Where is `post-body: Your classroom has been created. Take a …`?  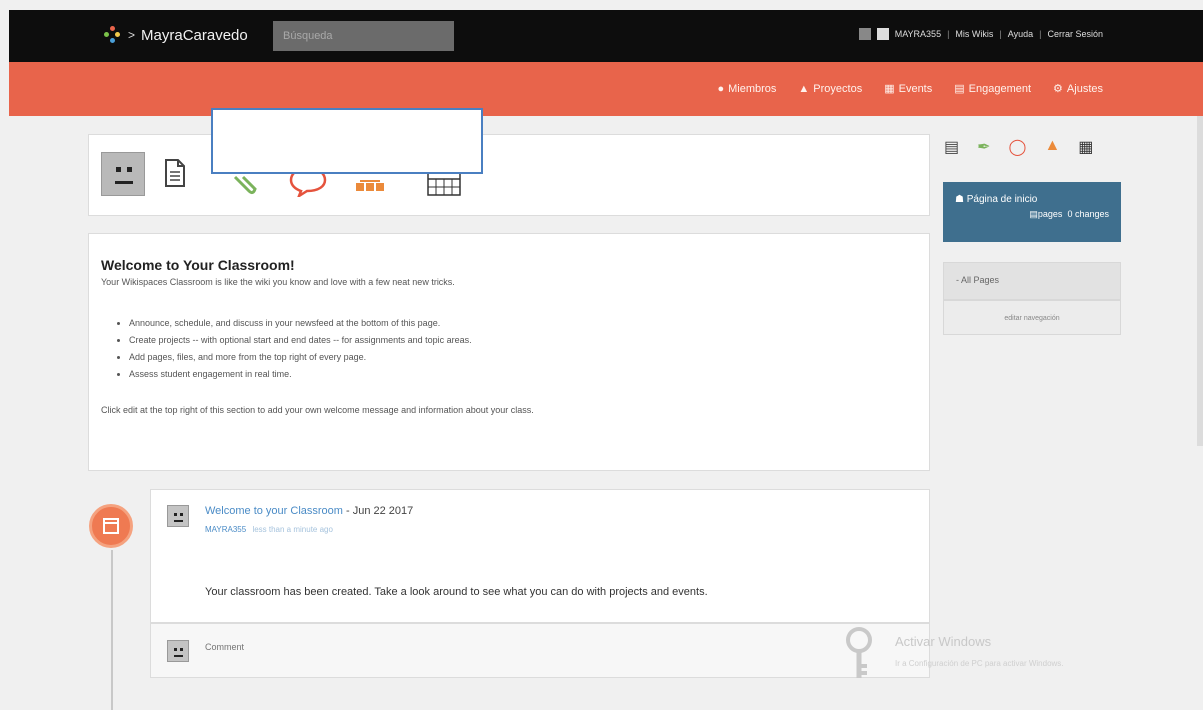 post-body: Your classroom has been created. Take a … is located at coordinates (456, 592).